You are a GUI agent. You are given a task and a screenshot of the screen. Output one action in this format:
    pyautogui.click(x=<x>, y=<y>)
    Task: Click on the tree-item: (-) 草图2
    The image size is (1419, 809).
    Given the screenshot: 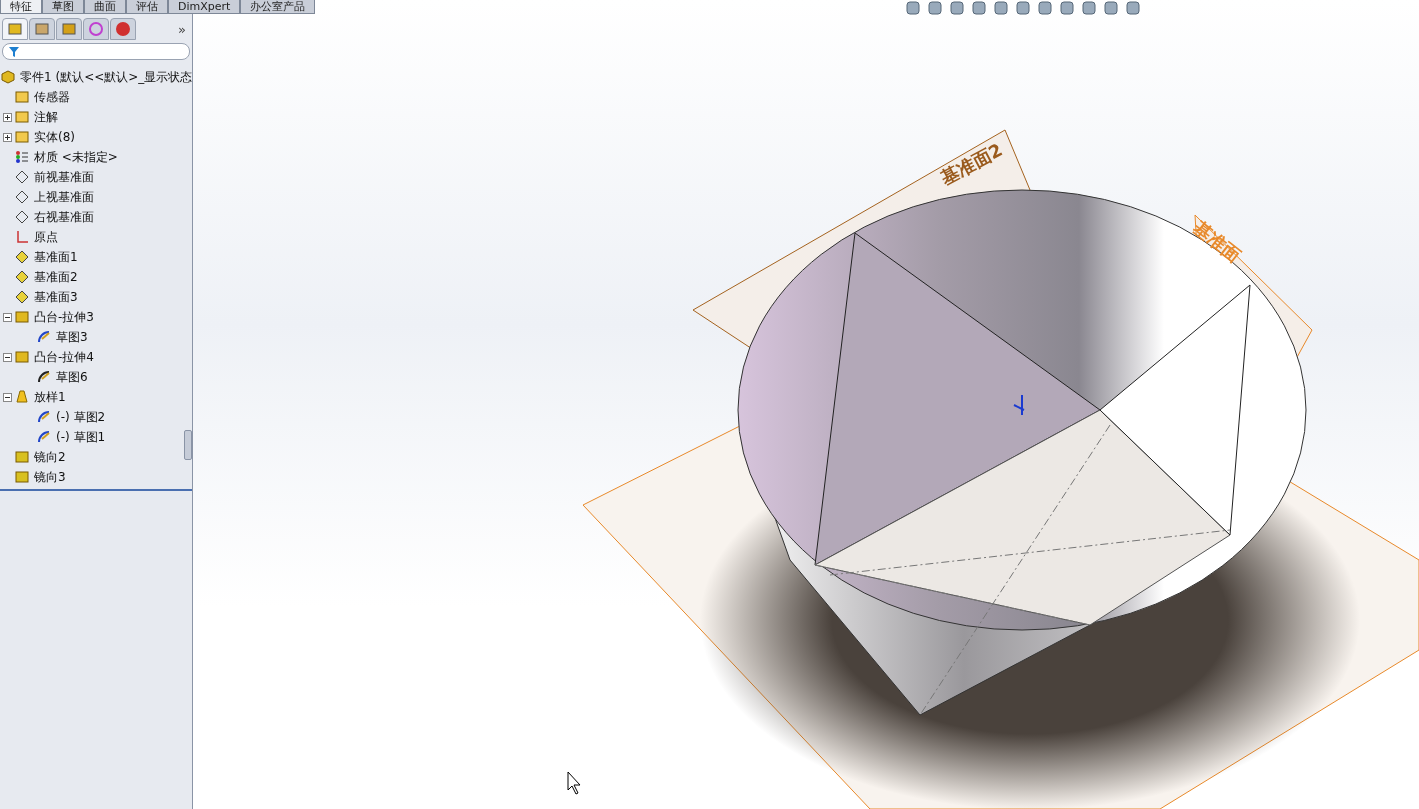 What is the action you would take?
    pyautogui.click(x=81, y=417)
    